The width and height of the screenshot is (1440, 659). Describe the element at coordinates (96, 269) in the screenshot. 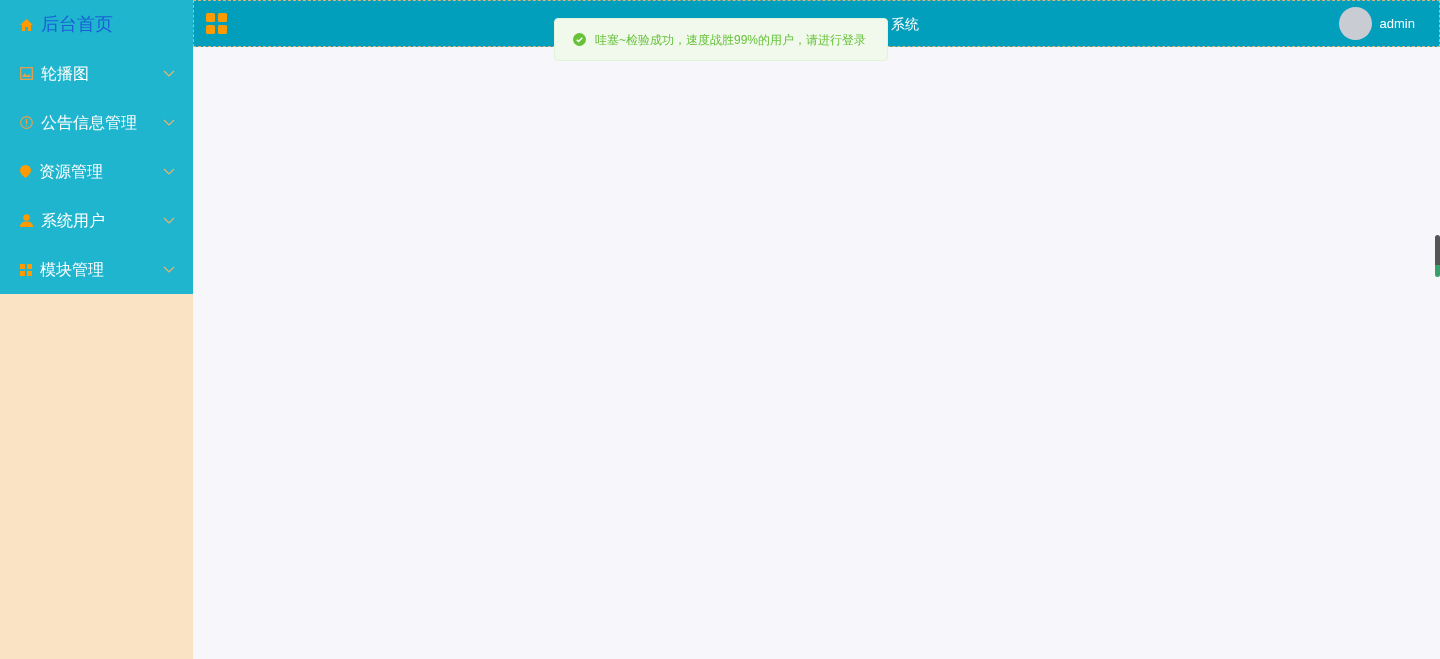

I see `menu-item: 模块管理` at that location.